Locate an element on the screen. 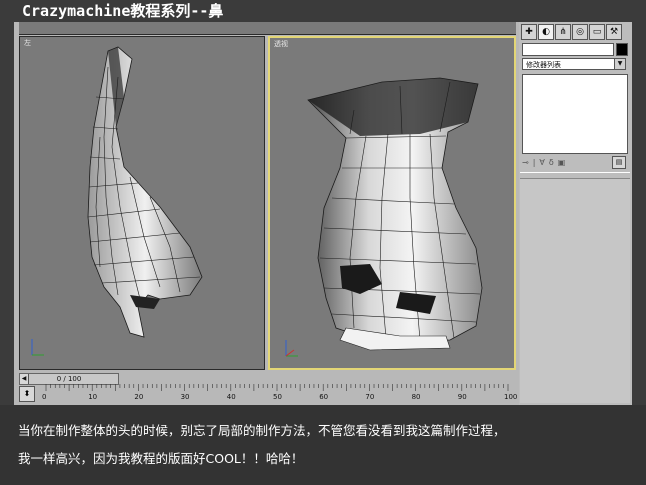  track-tick-label: 90 is located at coordinates (462, 397).